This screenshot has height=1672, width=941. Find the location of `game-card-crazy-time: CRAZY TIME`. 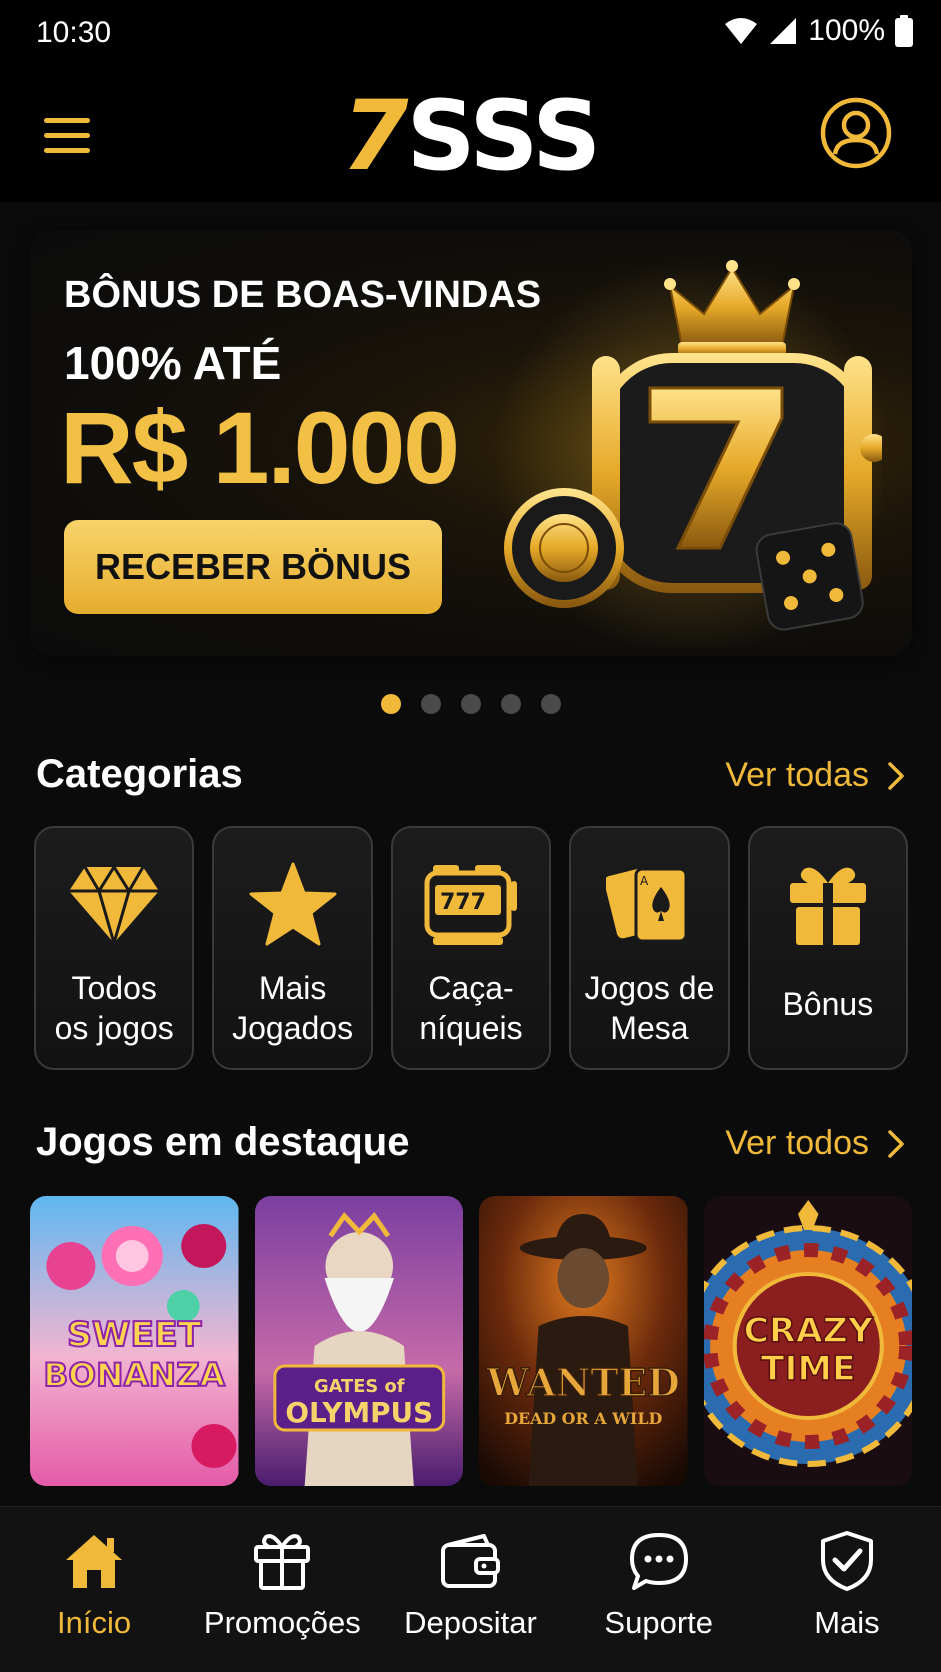

game-card-crazy-time: CRAZY TIME is located at coordinates (807, 1341).